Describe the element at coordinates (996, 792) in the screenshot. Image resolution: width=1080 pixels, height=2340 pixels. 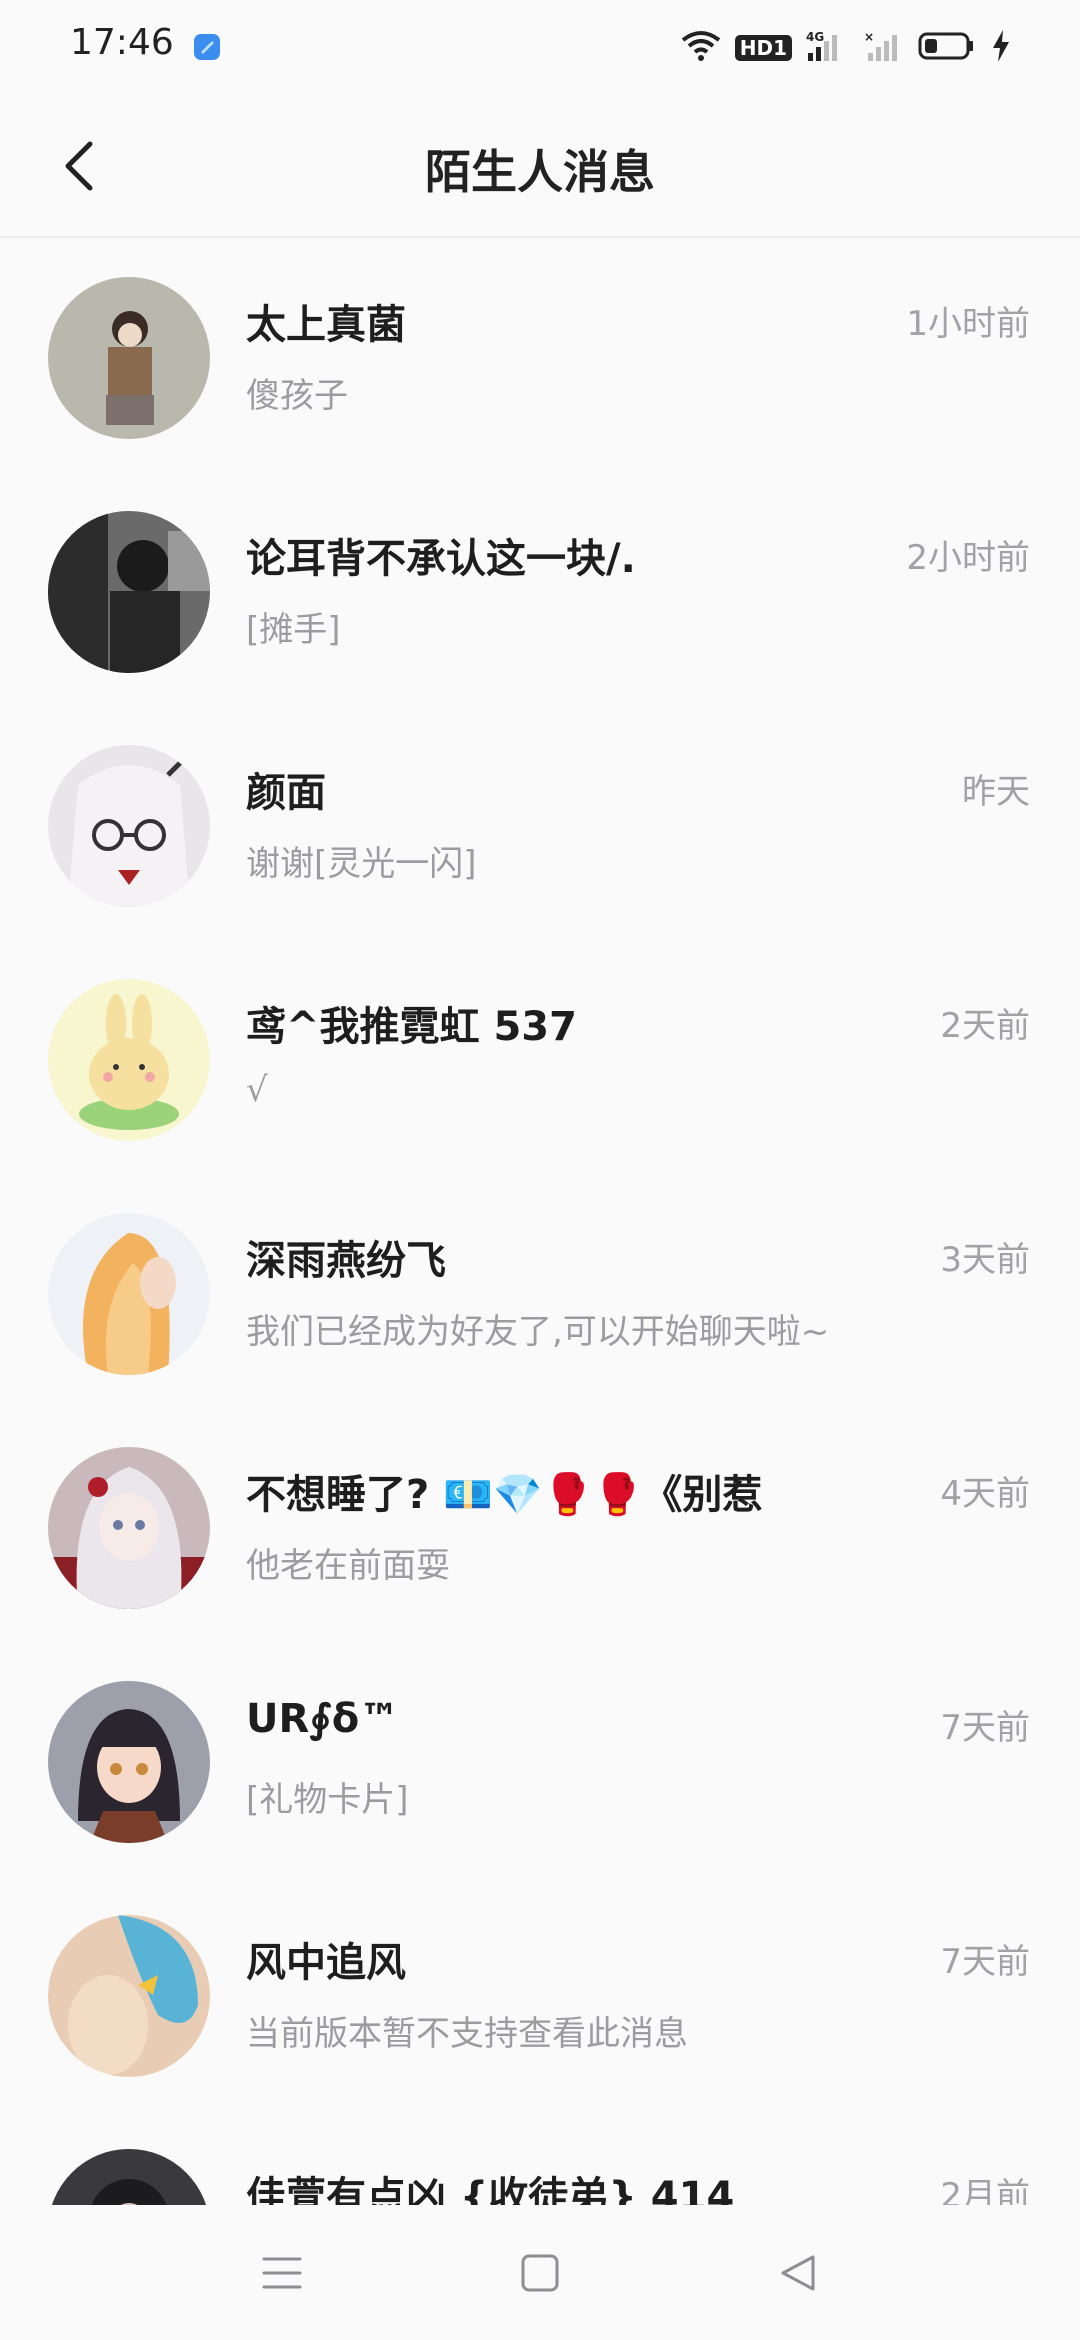
I see `message-time: 昨天` at that location.